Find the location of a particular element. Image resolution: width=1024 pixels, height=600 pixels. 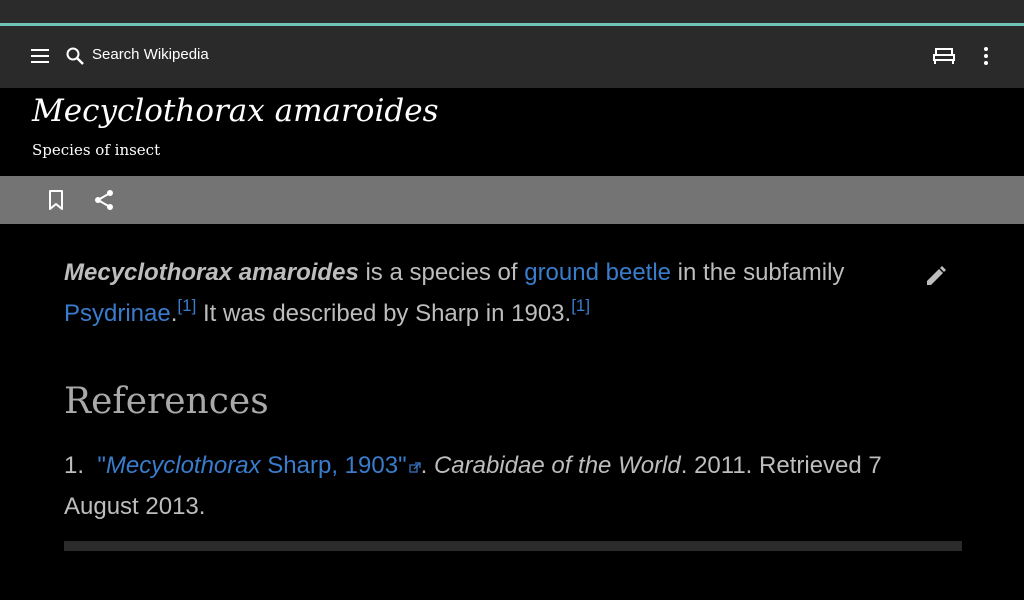

bookmark-icon is located at coordinates (56, 200).